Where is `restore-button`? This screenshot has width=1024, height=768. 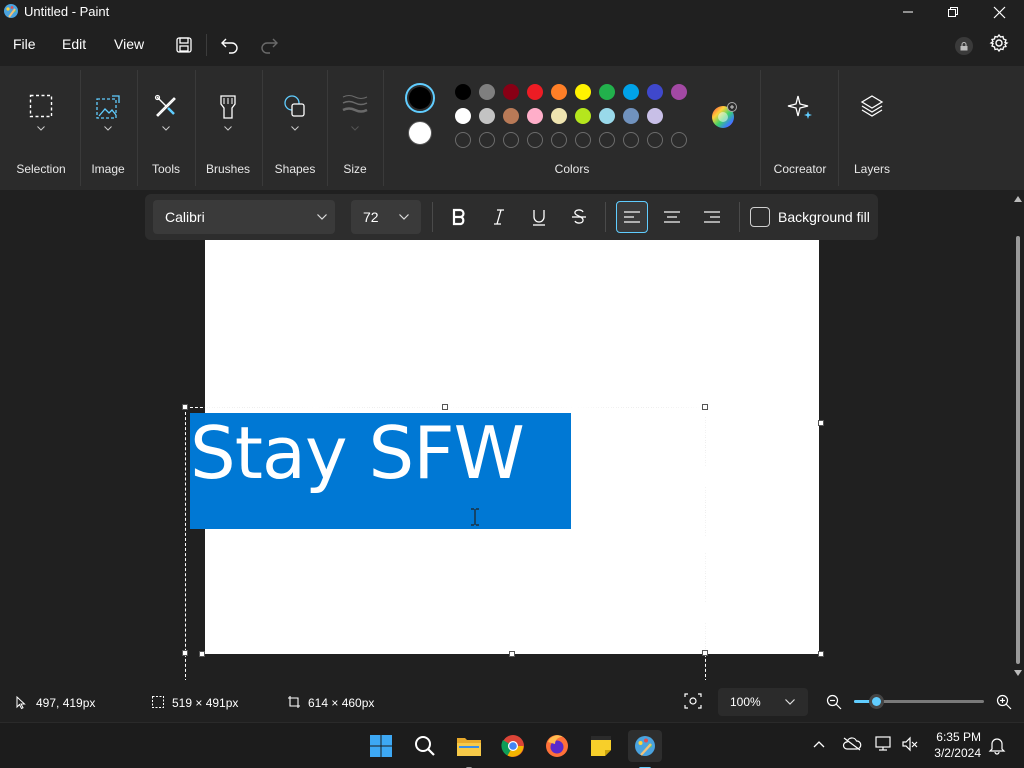
restore-button is located at coordinates (953, 12).